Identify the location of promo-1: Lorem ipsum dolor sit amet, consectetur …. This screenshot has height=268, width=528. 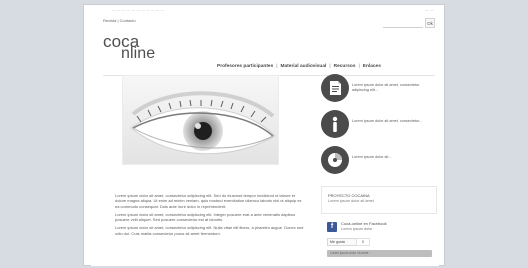
(378, 91).